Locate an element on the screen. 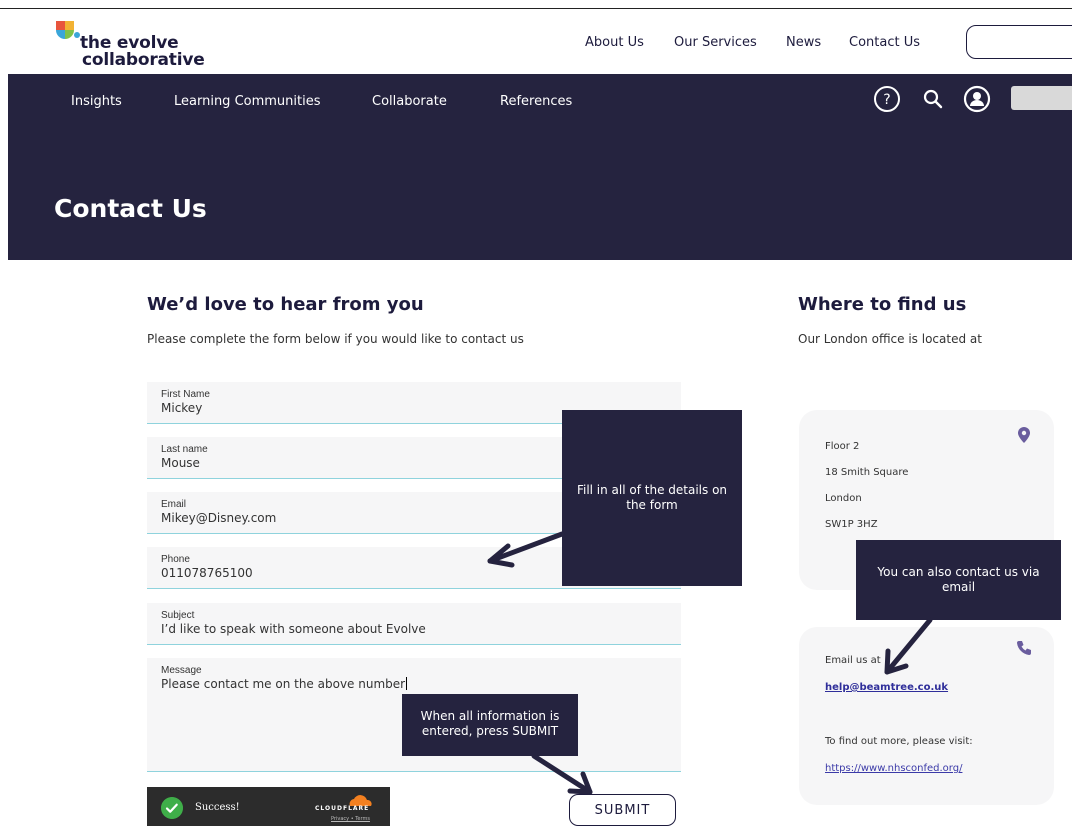 This screenshot has width=1072, height=826. subnav-insights: Insights is located at coordinates (96, 101).